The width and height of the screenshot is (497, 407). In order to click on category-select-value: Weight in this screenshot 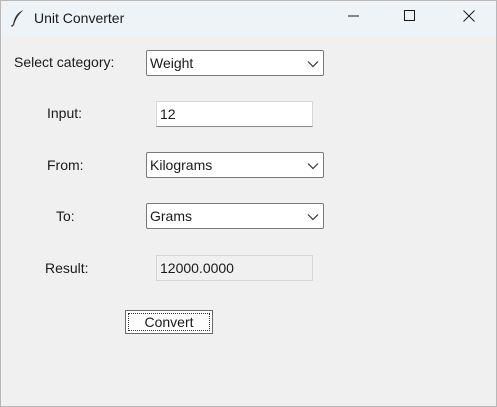, I will do `click(172, 63)`.